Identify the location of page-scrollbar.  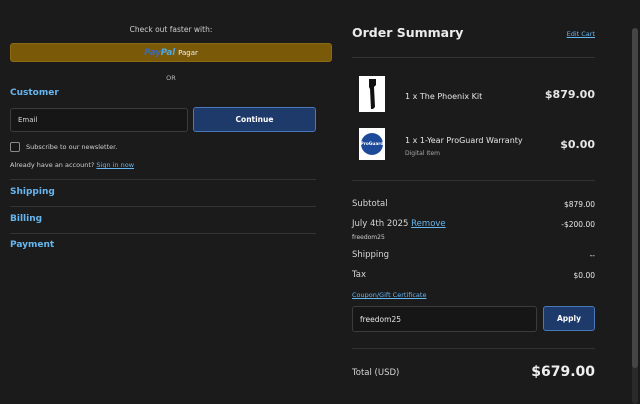
(635, 216).